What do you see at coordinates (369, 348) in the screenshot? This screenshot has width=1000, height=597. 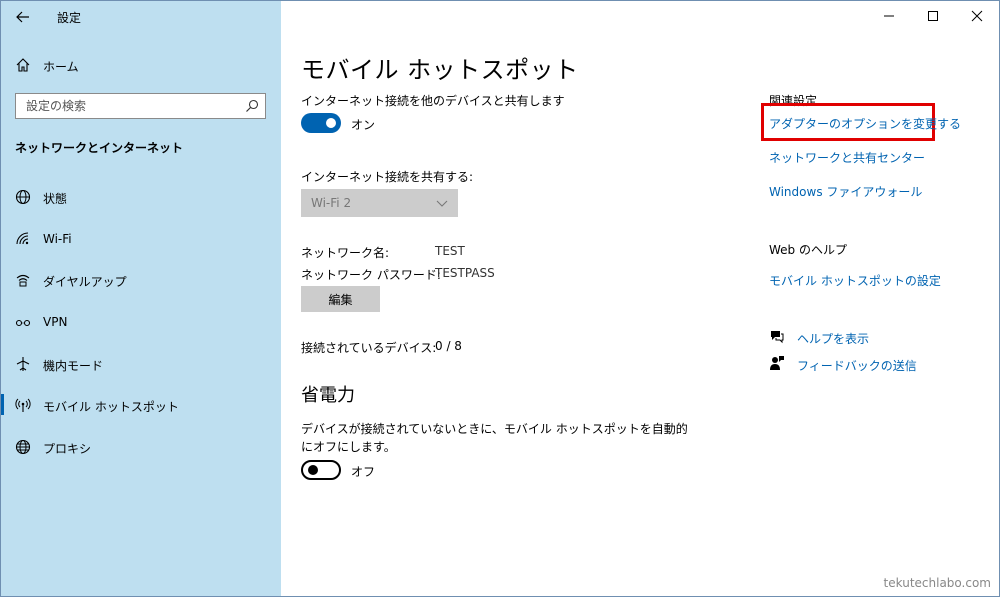 I see `connected-devices-label: 接続されているデバイス:` at bounding box center [369, 348].